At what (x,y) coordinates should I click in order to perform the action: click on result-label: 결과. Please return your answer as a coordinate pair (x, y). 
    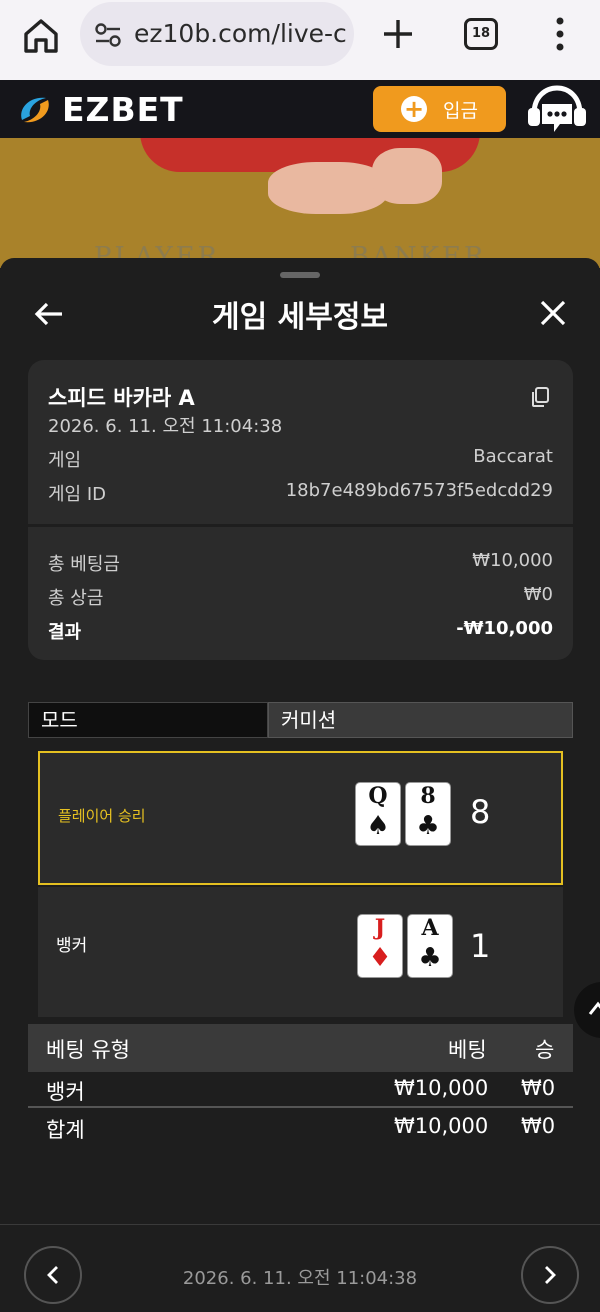
    Looking at the image, I should click on (65, 632).